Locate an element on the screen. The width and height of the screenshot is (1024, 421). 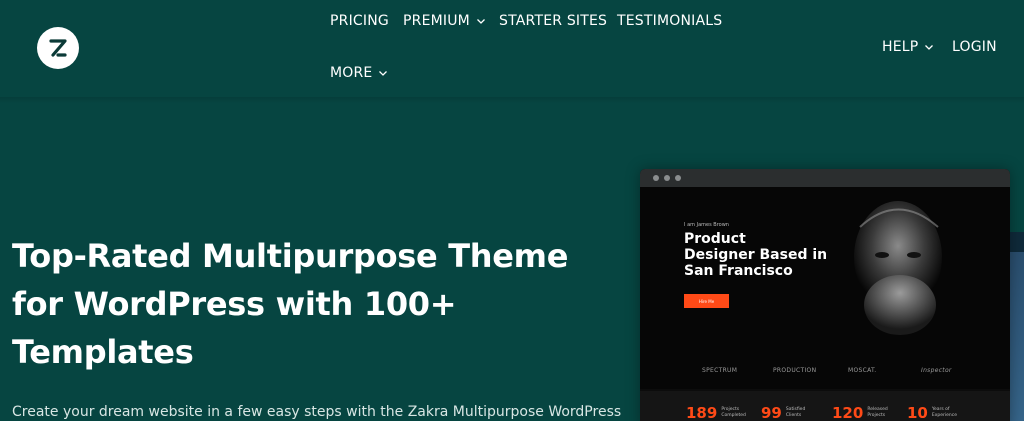
preview-small-name: I am James Brown is located at coordinates (706, 225).